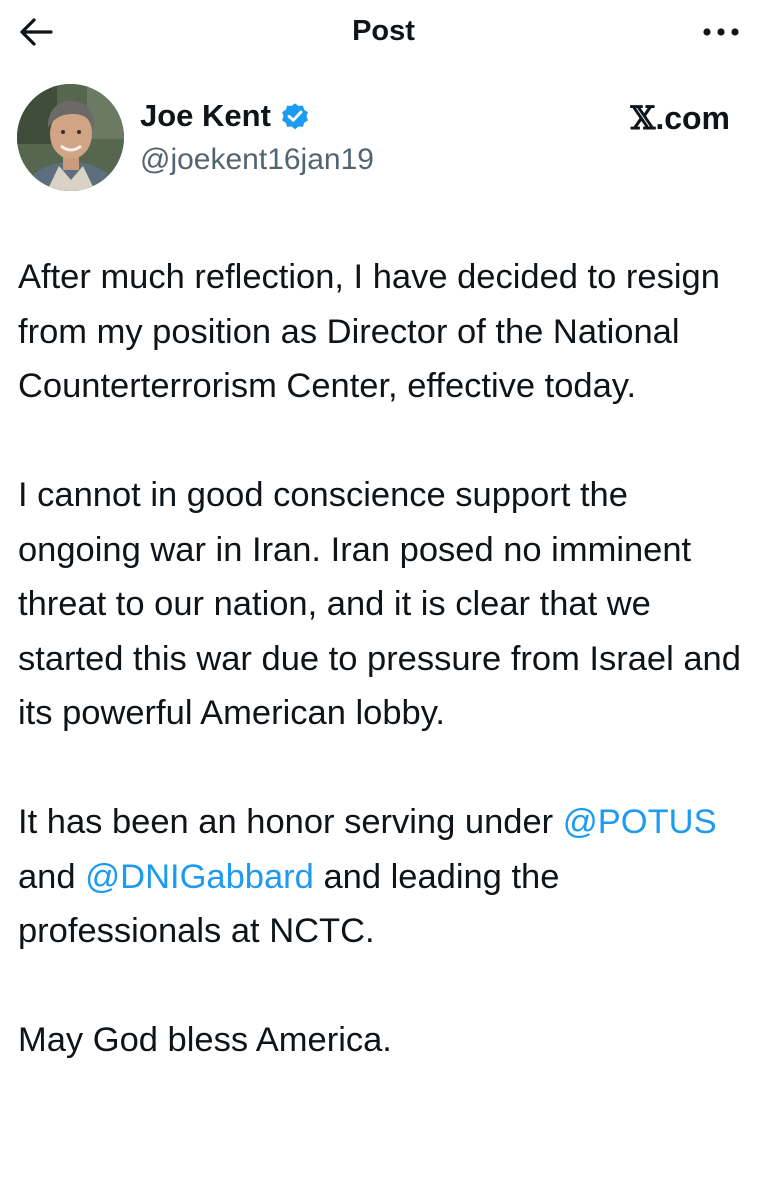 The width and height of the screenshot is (767, 1199). Describe the element at coordinates (257, 160) in the screenshot. I see `author-handle: @joekent16jan19` at that location.